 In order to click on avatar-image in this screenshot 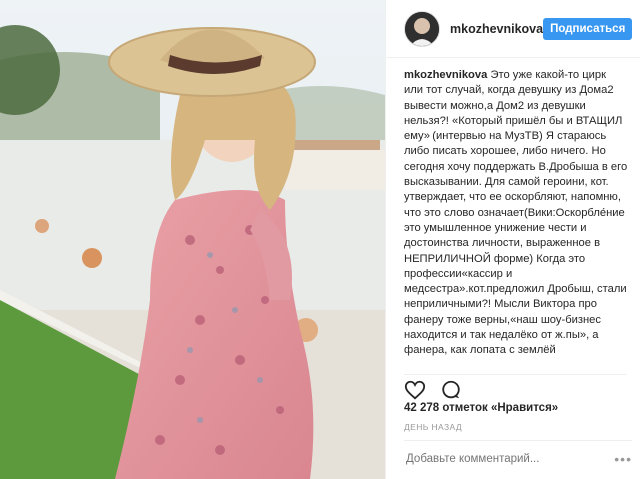, I will do `click(422, 28)`.